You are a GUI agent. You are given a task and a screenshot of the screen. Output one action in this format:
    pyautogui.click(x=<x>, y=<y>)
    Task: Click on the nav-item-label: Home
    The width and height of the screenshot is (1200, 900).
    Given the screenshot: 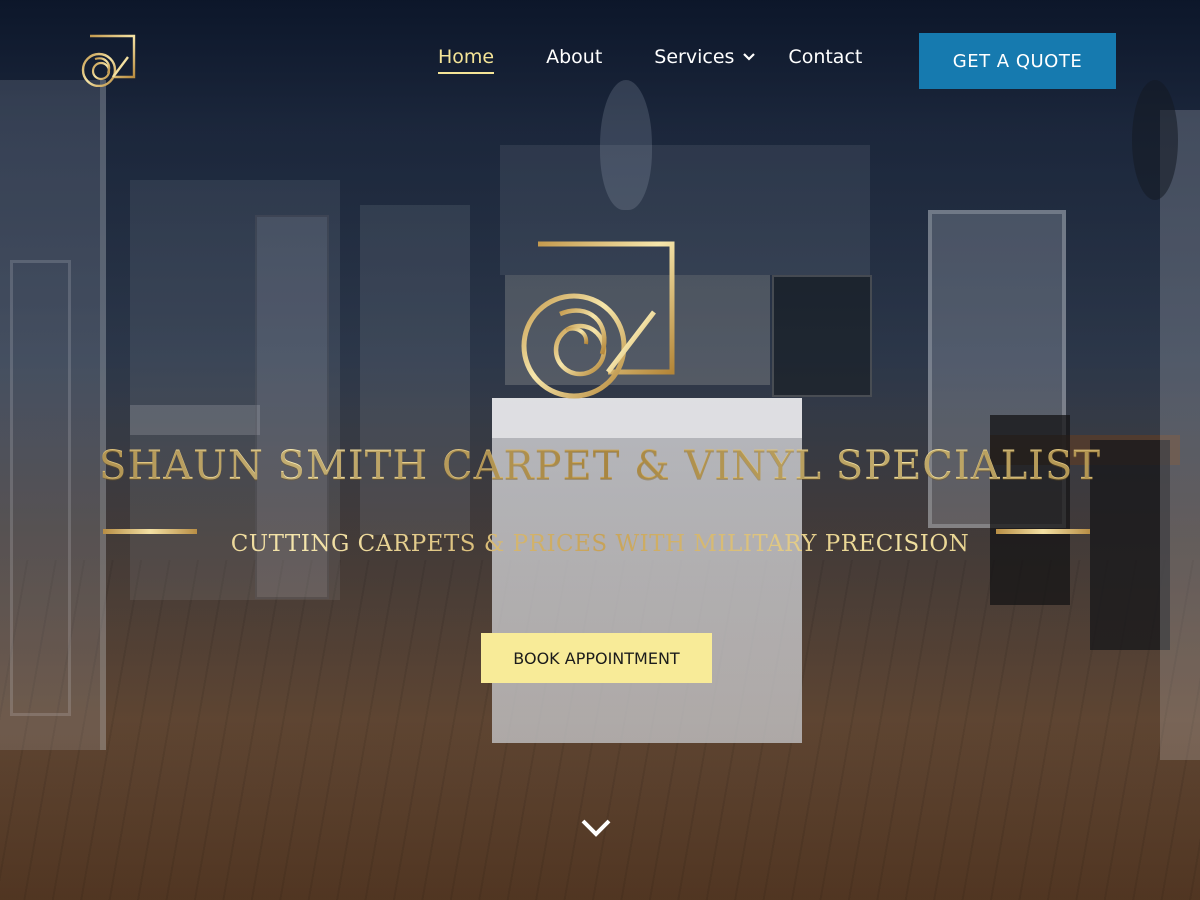 What is the action you would take?
    pyautogui.click(x=466, y=57)
    